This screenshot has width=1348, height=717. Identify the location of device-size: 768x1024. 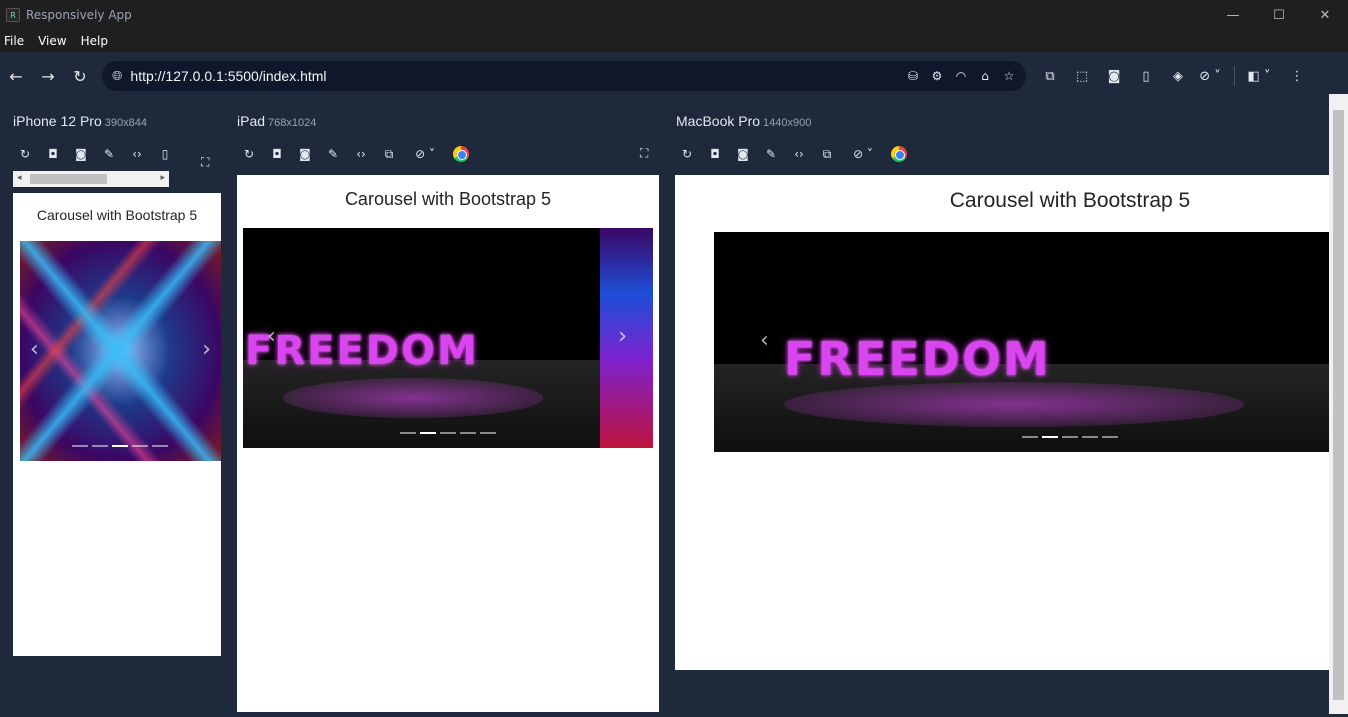
(292, 123).